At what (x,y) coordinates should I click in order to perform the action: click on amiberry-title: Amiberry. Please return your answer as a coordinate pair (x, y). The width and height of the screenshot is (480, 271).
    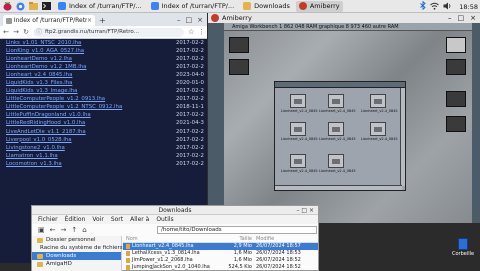
    Looking at the image, I should click on (237, 18).